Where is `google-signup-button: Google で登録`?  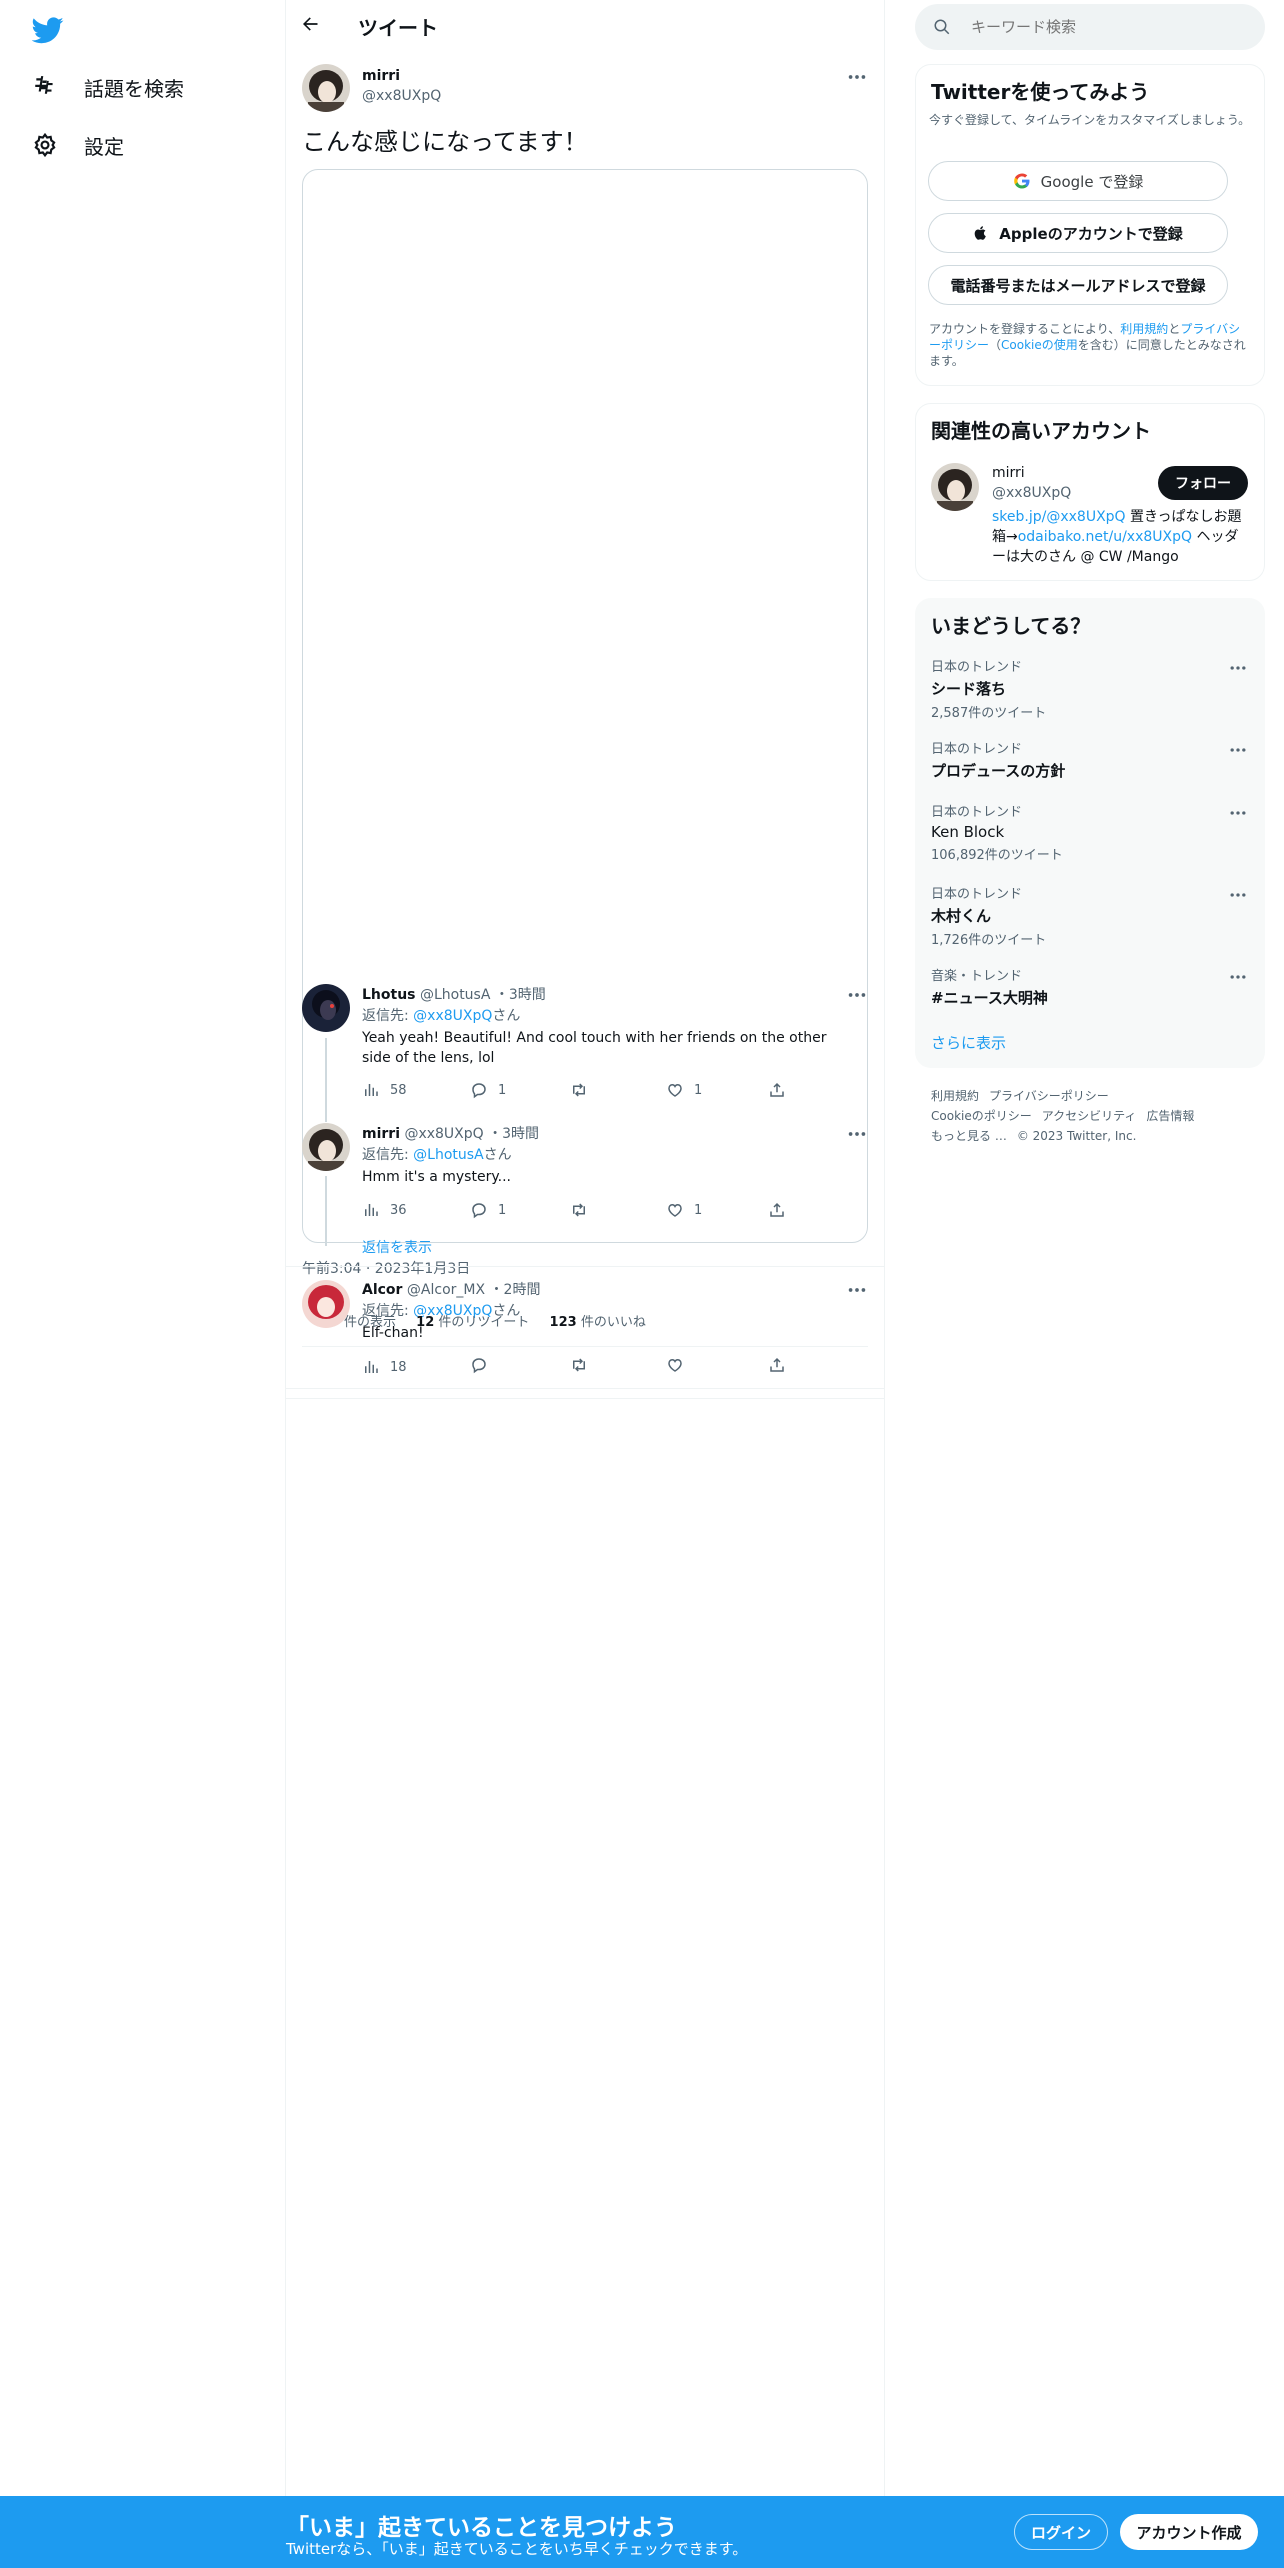
google-signup-button: Google で登録 is located at coordinates (1078, 181).